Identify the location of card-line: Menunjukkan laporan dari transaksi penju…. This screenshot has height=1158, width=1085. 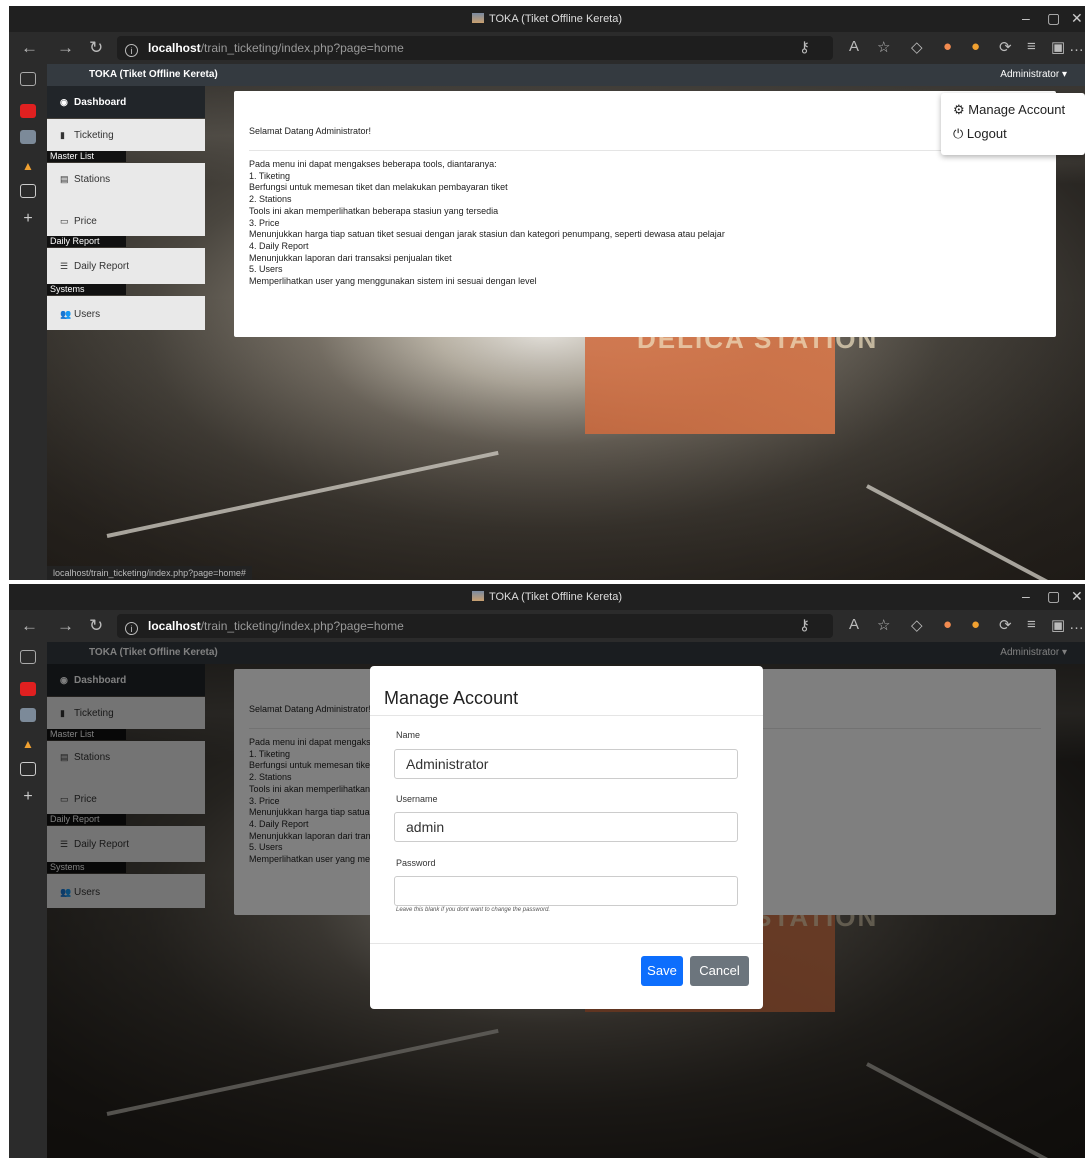
(350, 257).